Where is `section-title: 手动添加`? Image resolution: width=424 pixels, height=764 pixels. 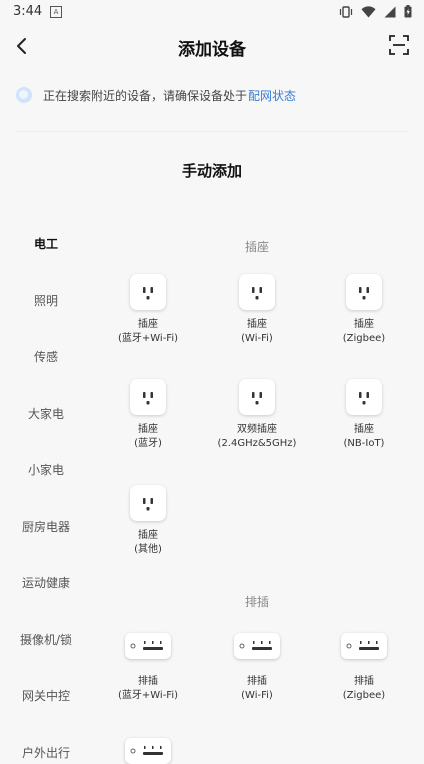
section-title: 手动添加 is located at coordinates (211, 171).